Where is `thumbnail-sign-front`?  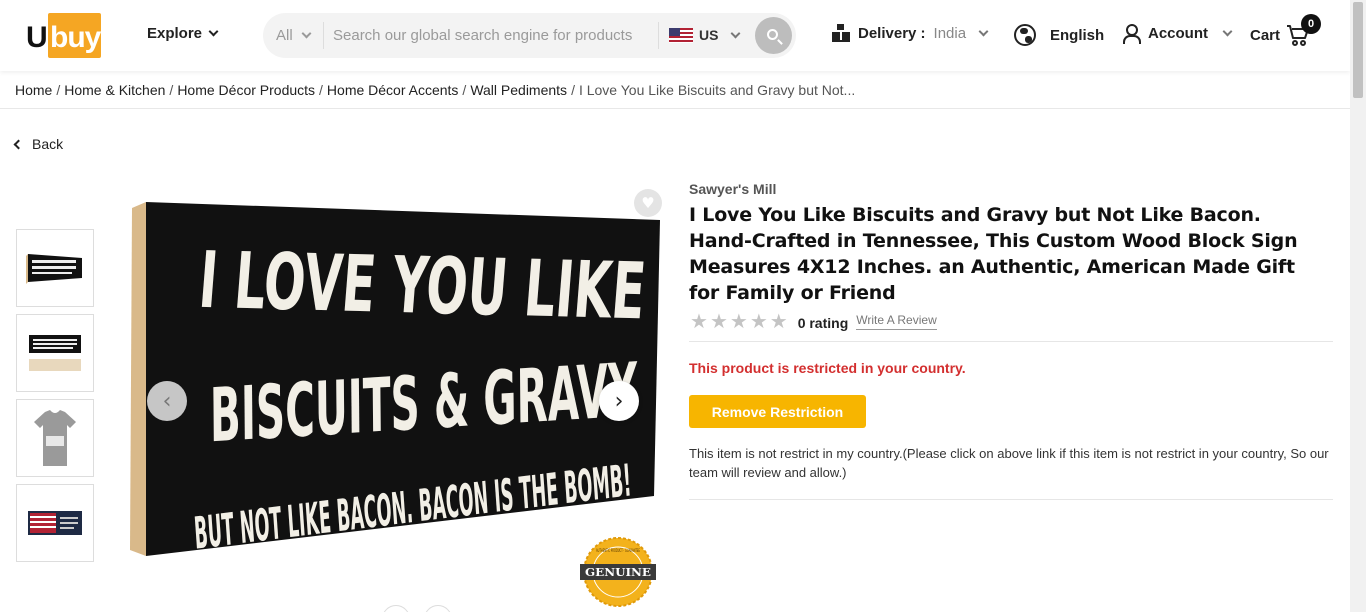
thumbnail-sign-front is located at coordinates (55, 268).